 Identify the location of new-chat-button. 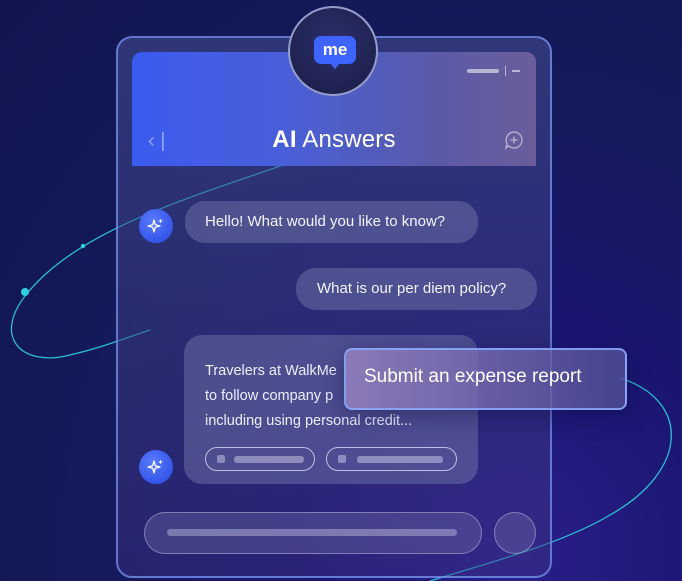
(514, 142).